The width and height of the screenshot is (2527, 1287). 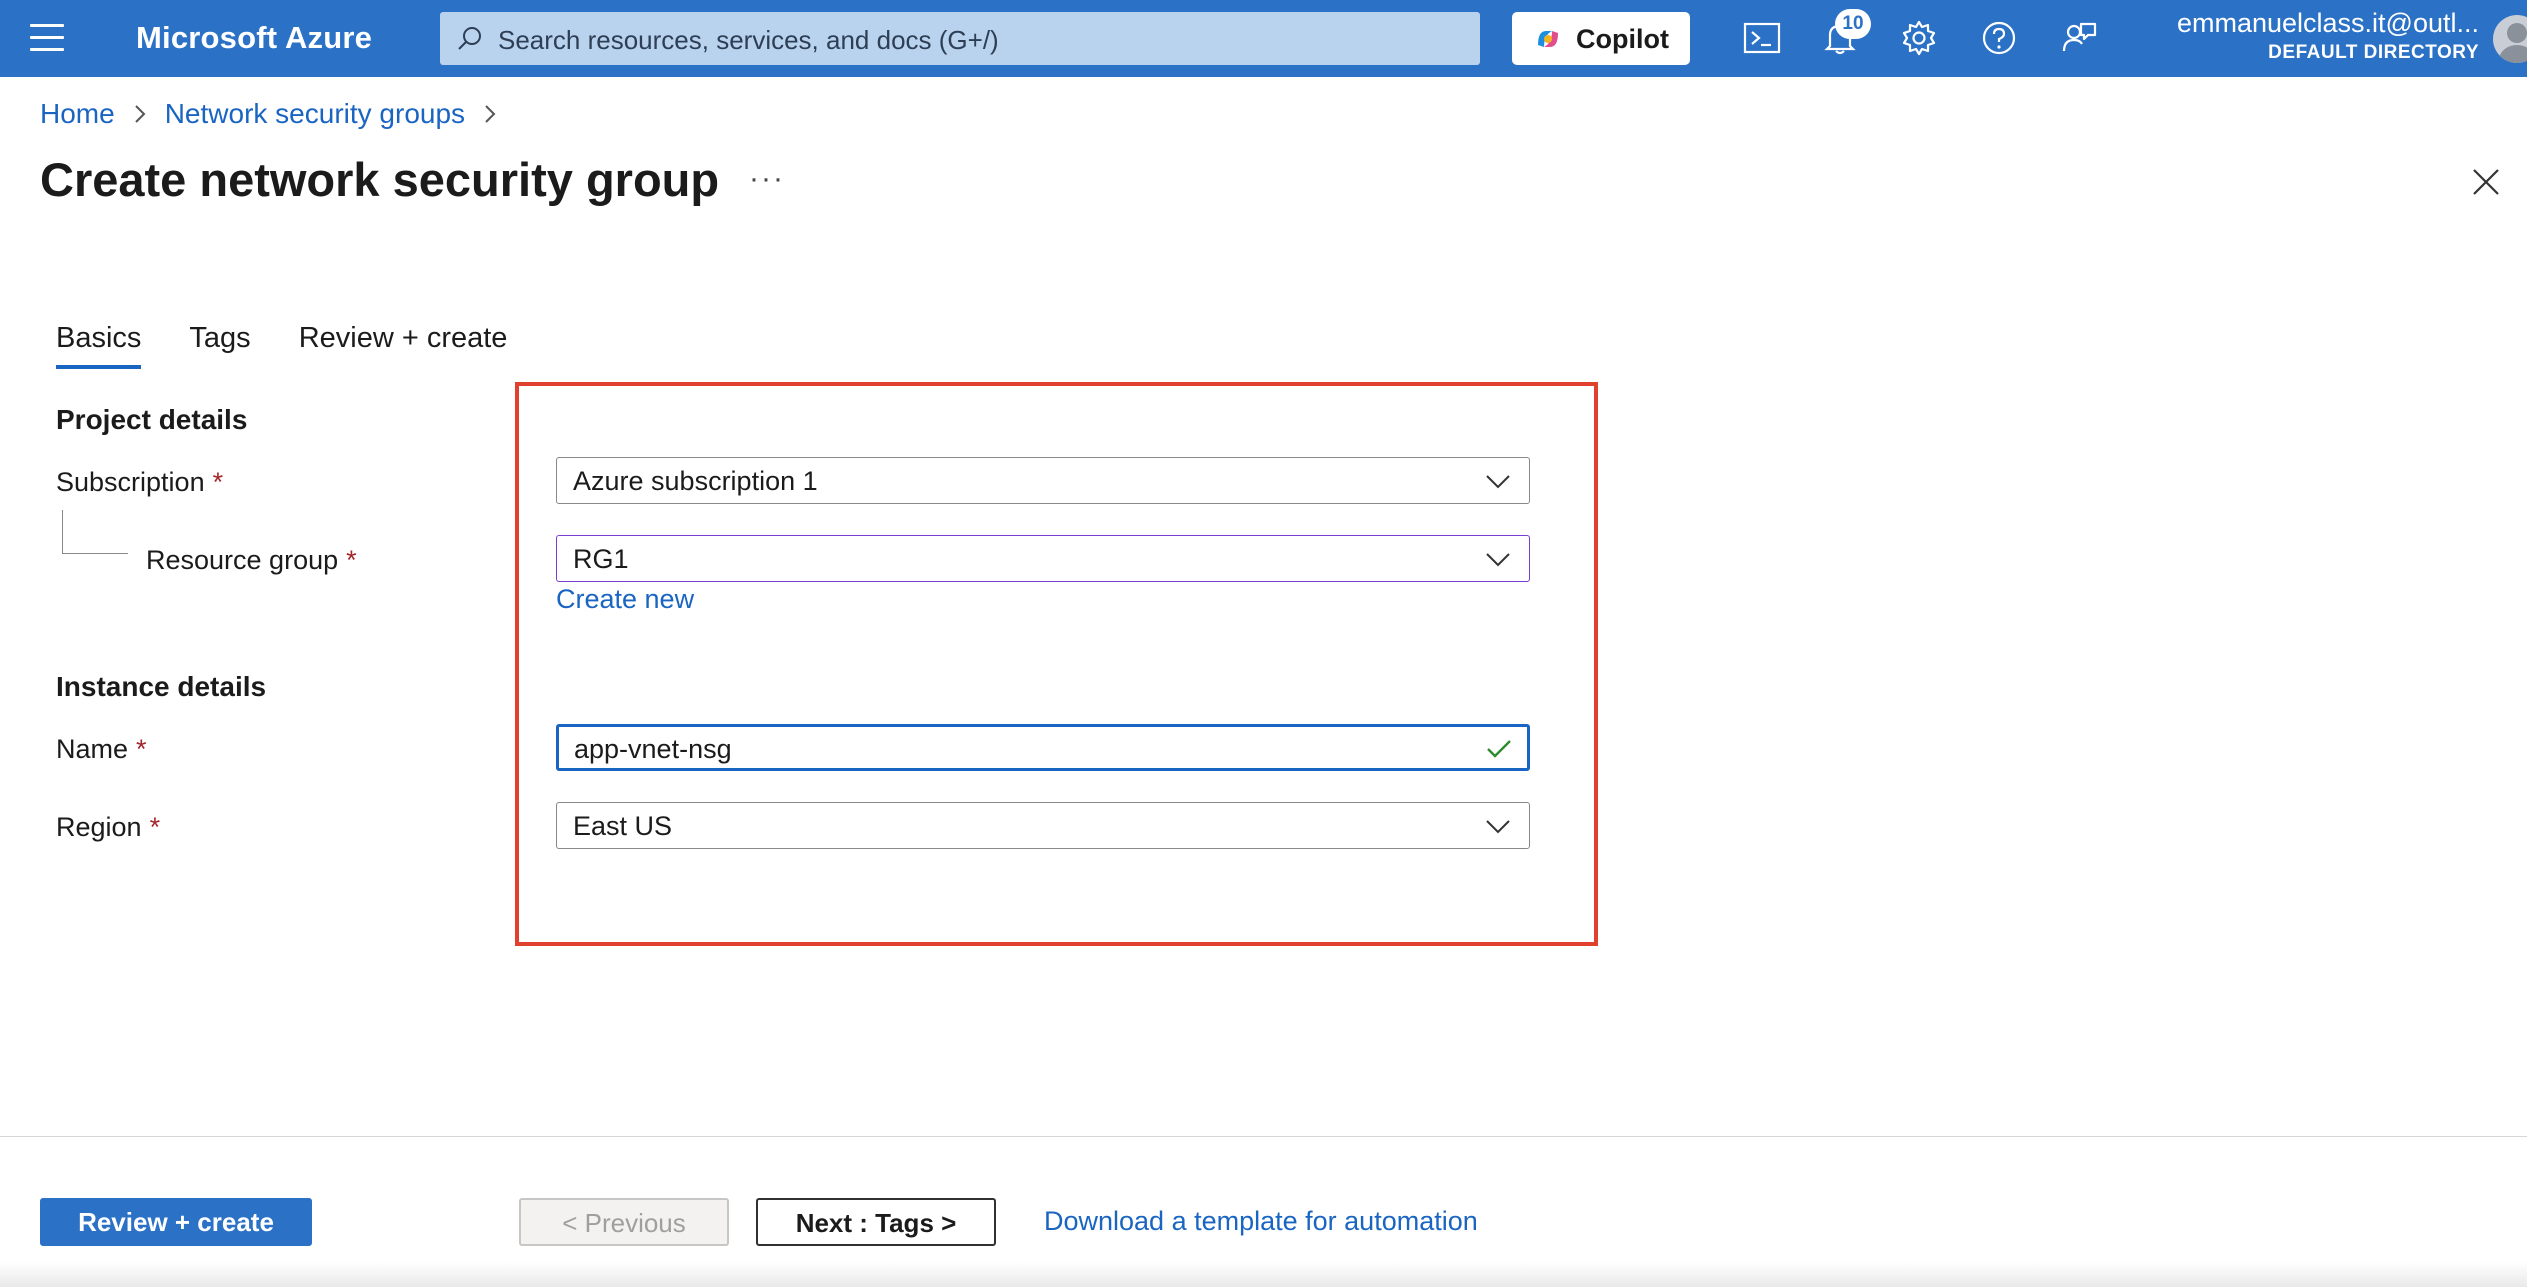 What do you see at coordinates (140, 482) in the screenshot?
I see `subscription-label: Subscription *` at bounding box center [140, 482].